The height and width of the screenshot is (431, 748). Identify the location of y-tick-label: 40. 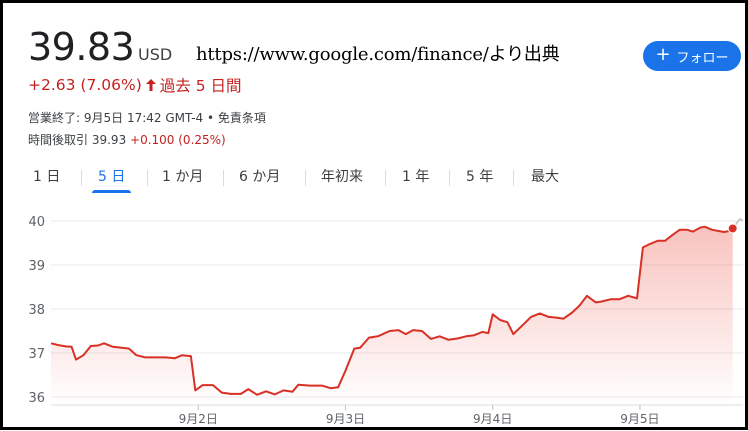
(36, 222).